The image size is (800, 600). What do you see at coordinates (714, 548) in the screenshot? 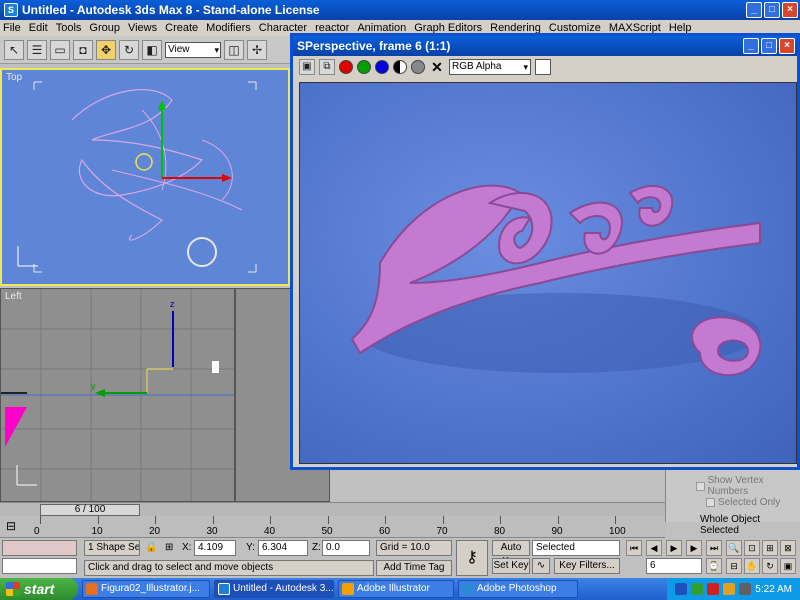
I see `goto-end-icon: ⏭` at bounding box center [714, 548].